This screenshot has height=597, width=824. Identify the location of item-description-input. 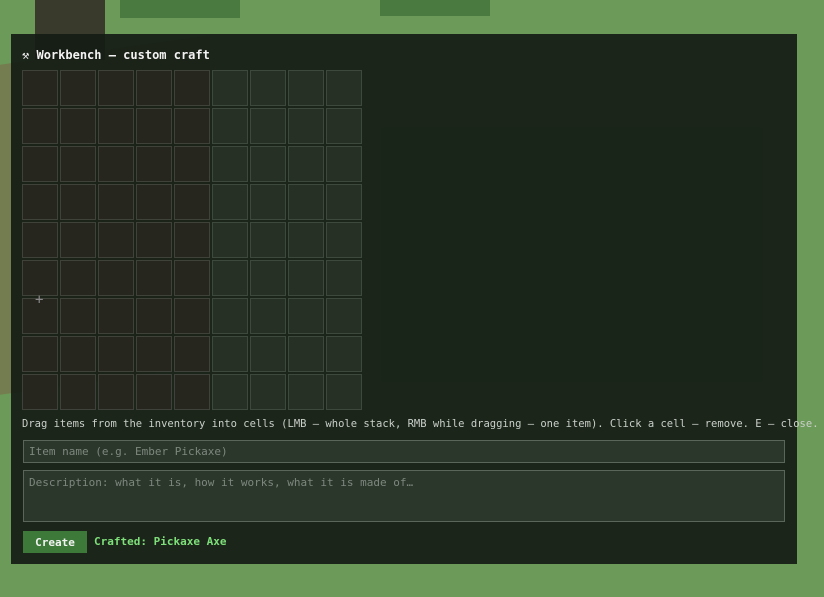
(404, 496).